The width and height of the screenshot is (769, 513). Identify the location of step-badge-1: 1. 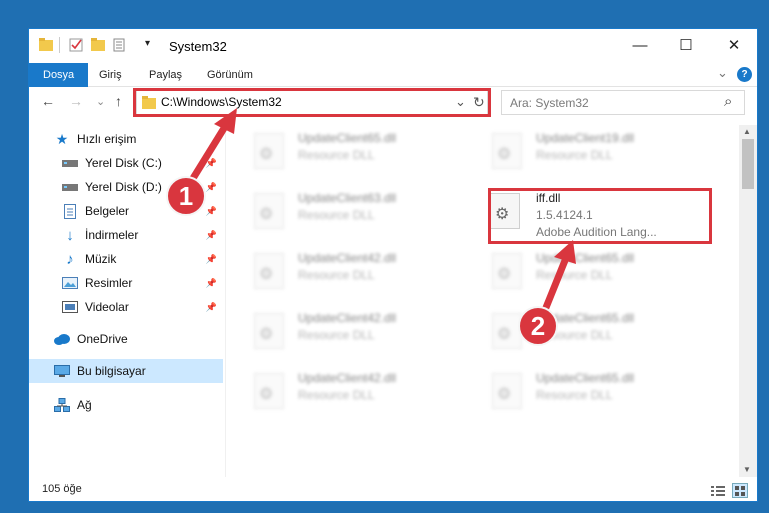
(186, 196).